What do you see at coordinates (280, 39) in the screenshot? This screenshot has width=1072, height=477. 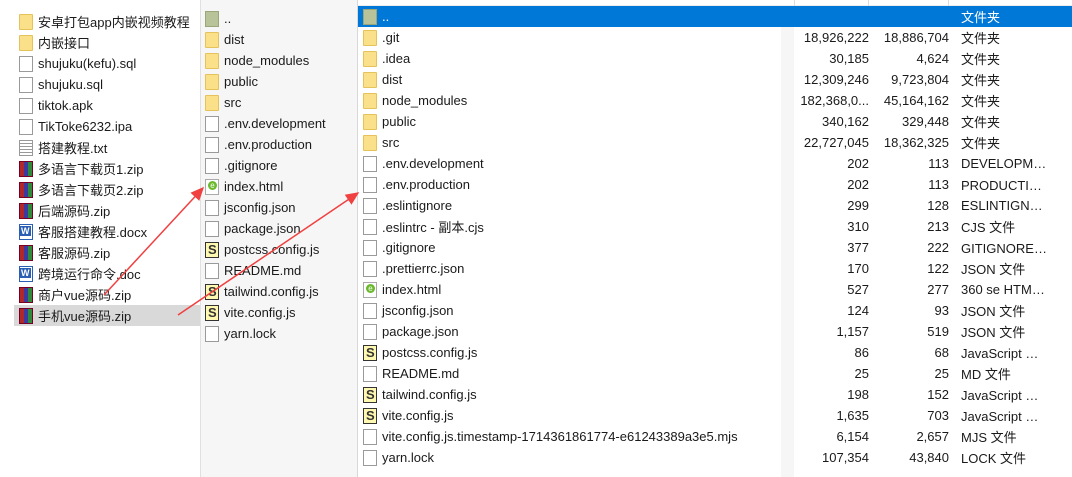 I see `file-item: dist` at bounding box center [280, 39].